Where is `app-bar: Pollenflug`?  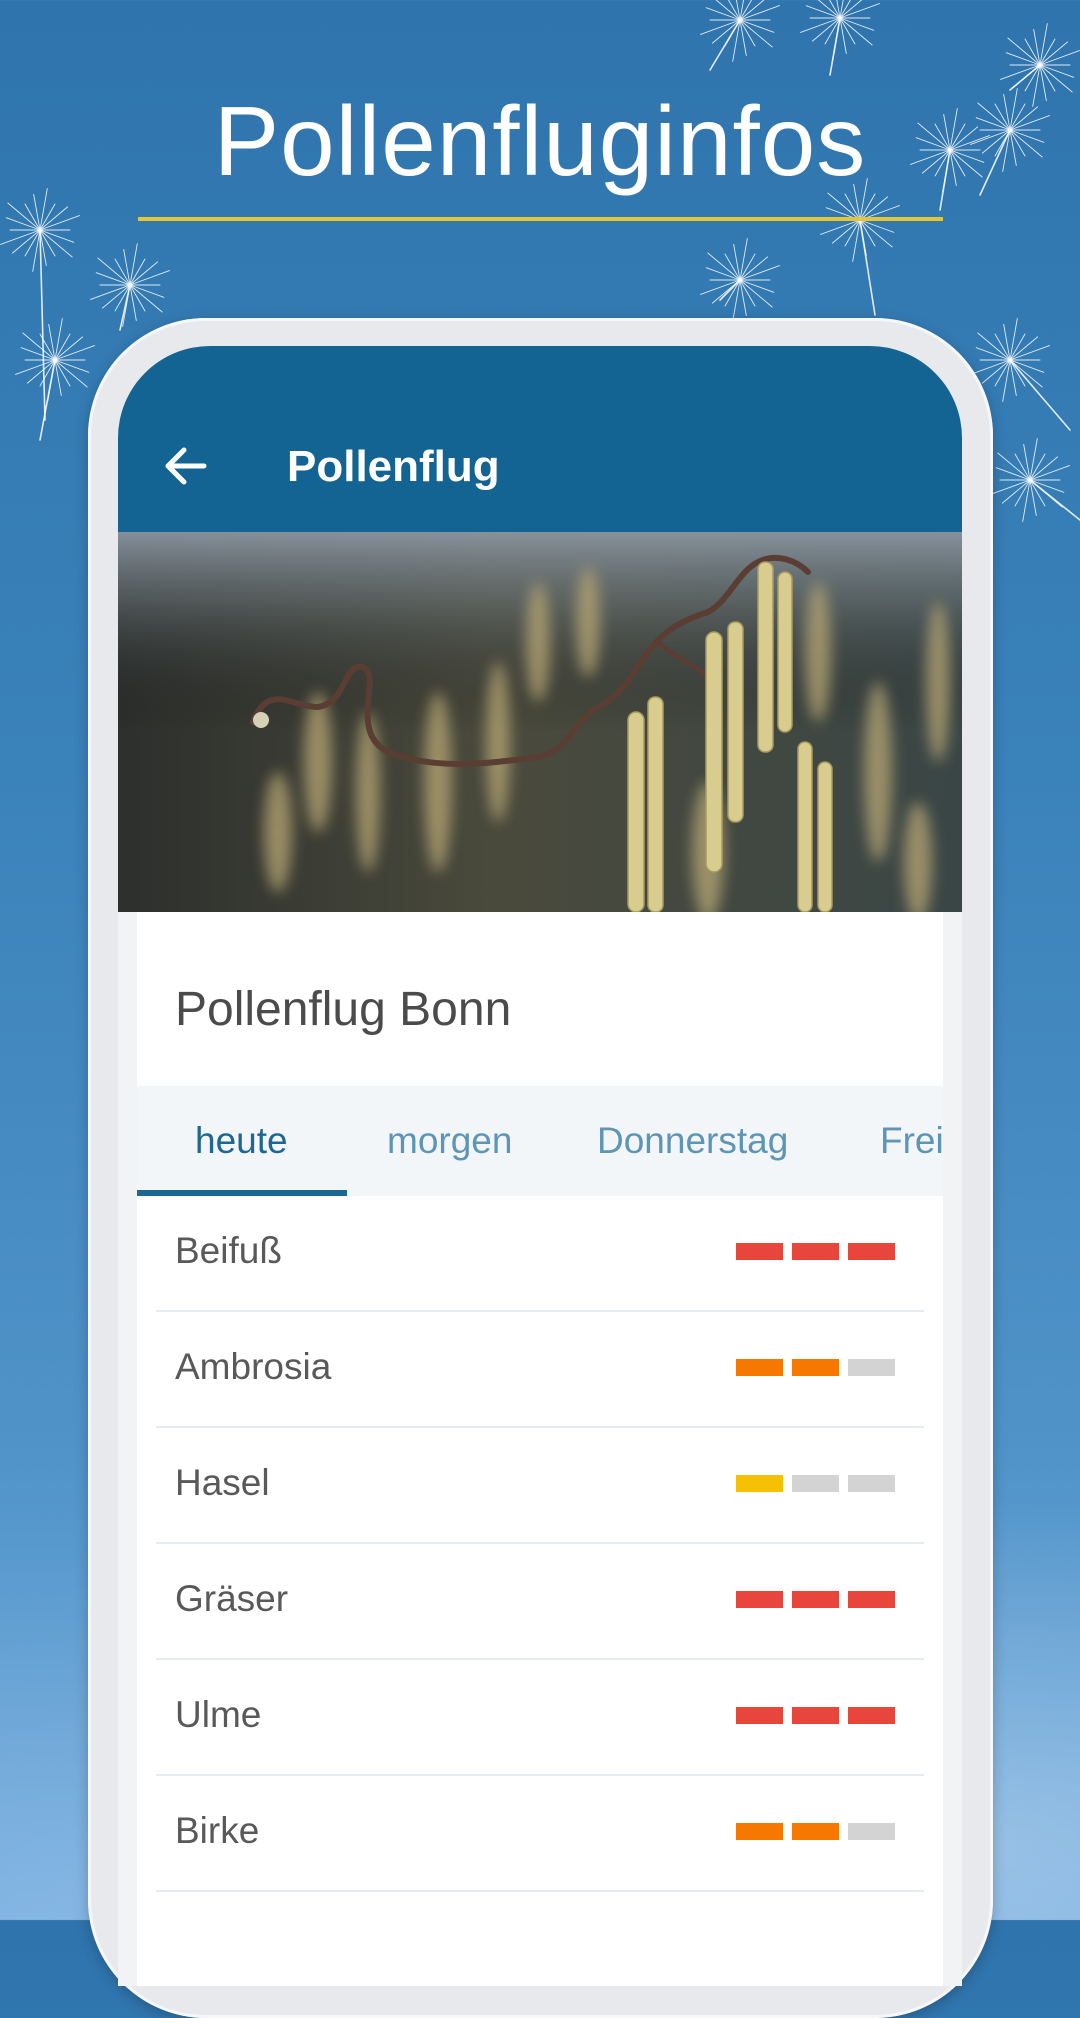 app-bar: Pollenflug is located at coordinates (540, 439).